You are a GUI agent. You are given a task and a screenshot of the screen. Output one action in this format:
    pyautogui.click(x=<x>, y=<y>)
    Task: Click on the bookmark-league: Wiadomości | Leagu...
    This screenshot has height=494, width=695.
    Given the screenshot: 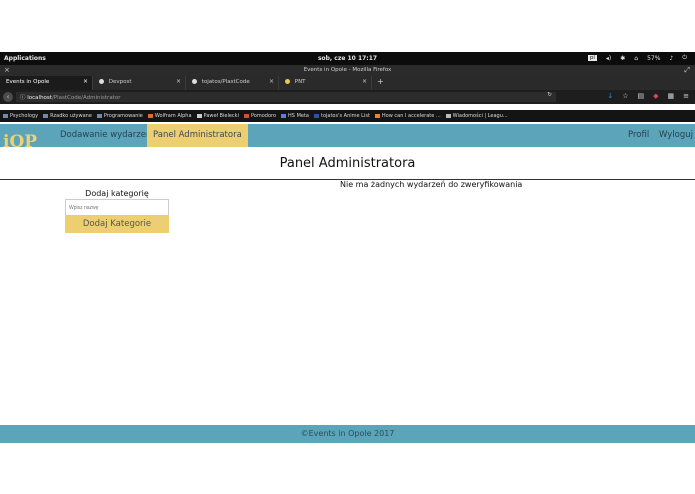 What is the action you would take?
    pyautogui.click(x=476, y=116)
    